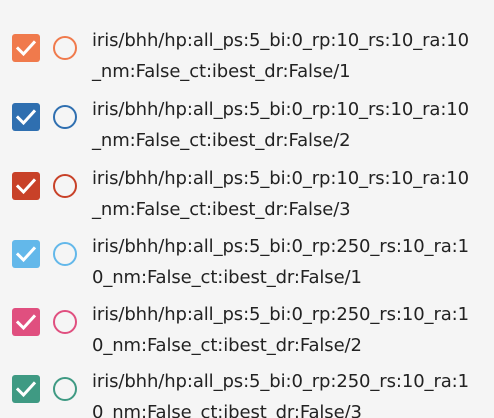  I want to click on series-label-line: 0_nm:False_ct:ibest_dr:False/3, so click(227, 410).